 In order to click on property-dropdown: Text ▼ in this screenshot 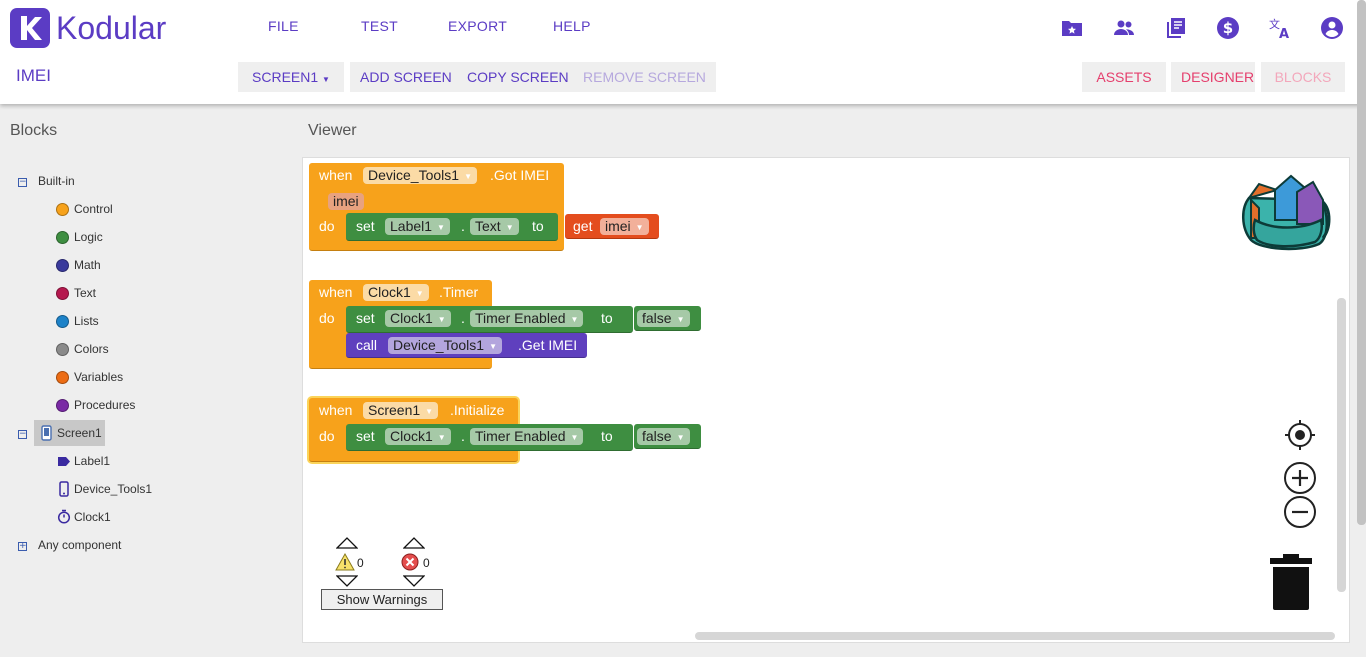, I will do `click(494, 226)`.